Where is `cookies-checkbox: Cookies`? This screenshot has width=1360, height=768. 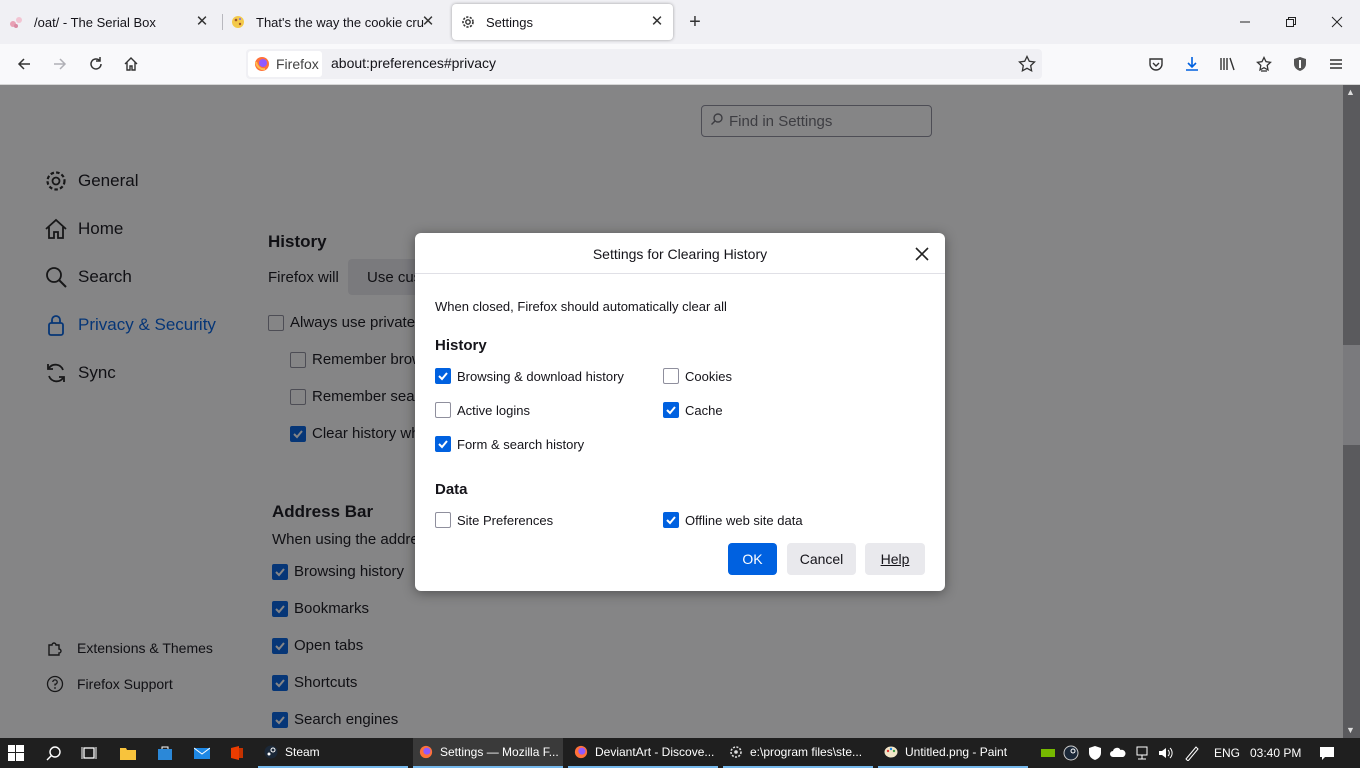
cookies-checkbox: Cookies is located at coordinates (697, 376).